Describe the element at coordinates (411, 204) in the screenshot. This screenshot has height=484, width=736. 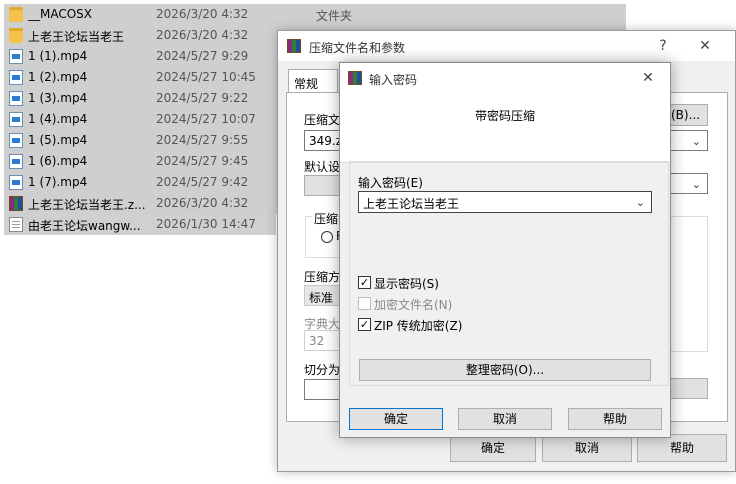
I see `password-value: 上老王论坛当老王` at that location.